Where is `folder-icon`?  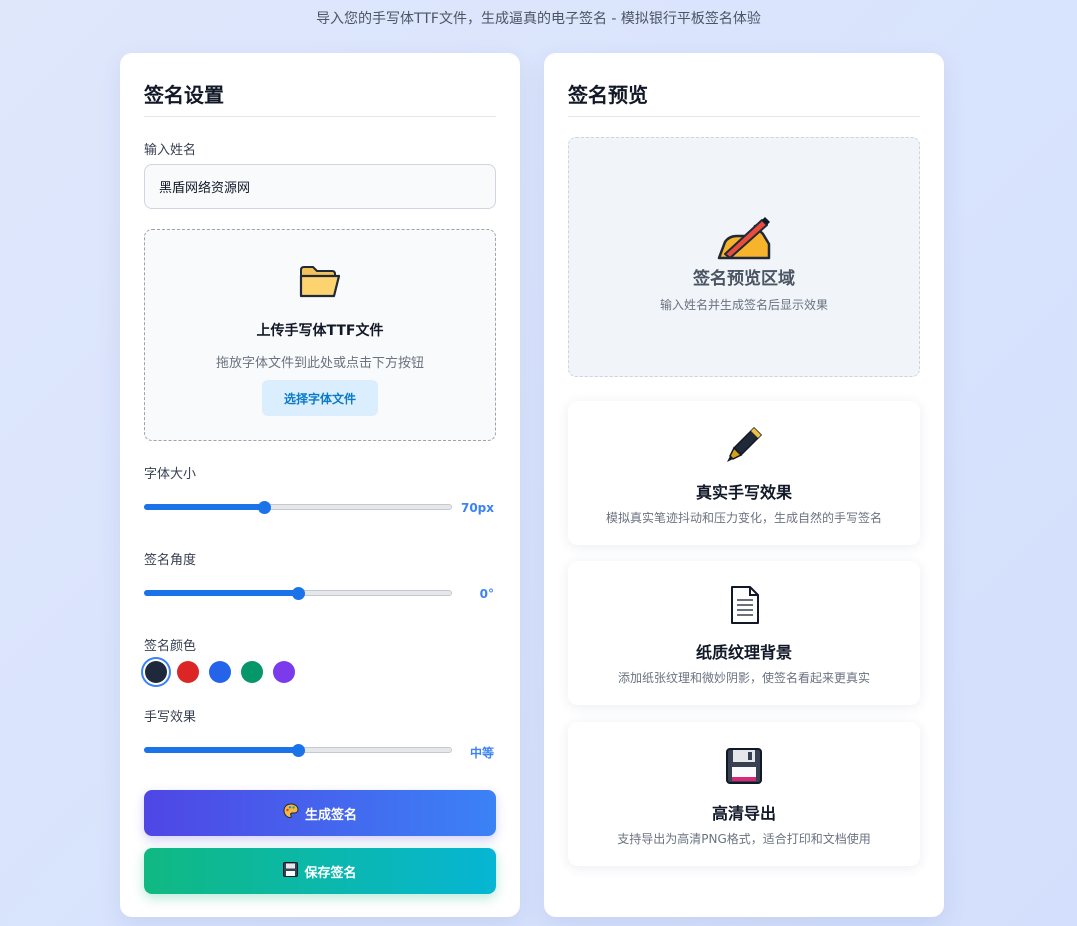
folder-icon is located at coordinates (320, 284).